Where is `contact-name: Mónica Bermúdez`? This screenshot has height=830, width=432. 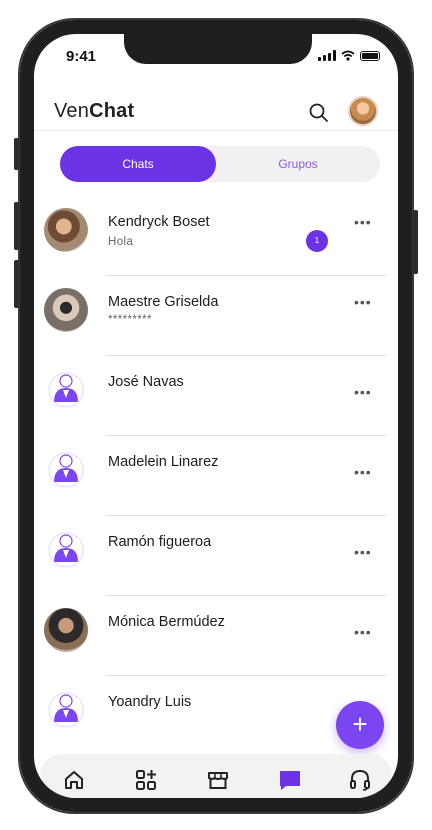 contact-name: Mónica Bermúdez is located at coordinates (166, 622).